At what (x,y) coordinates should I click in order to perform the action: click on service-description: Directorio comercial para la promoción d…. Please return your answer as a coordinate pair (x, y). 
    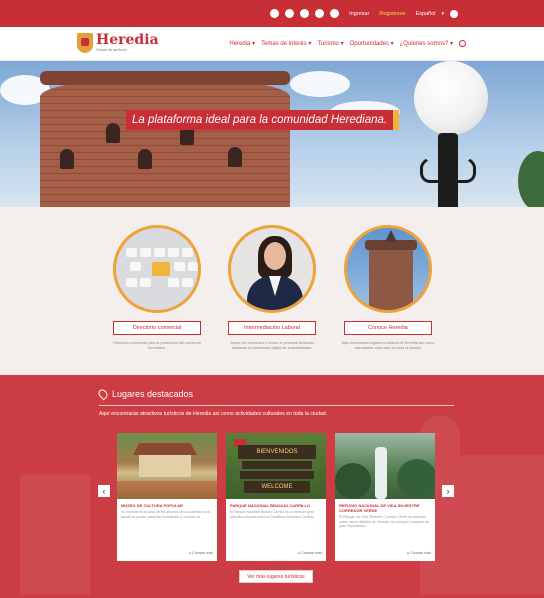
    Looking at the image, I should click on (157, 345).